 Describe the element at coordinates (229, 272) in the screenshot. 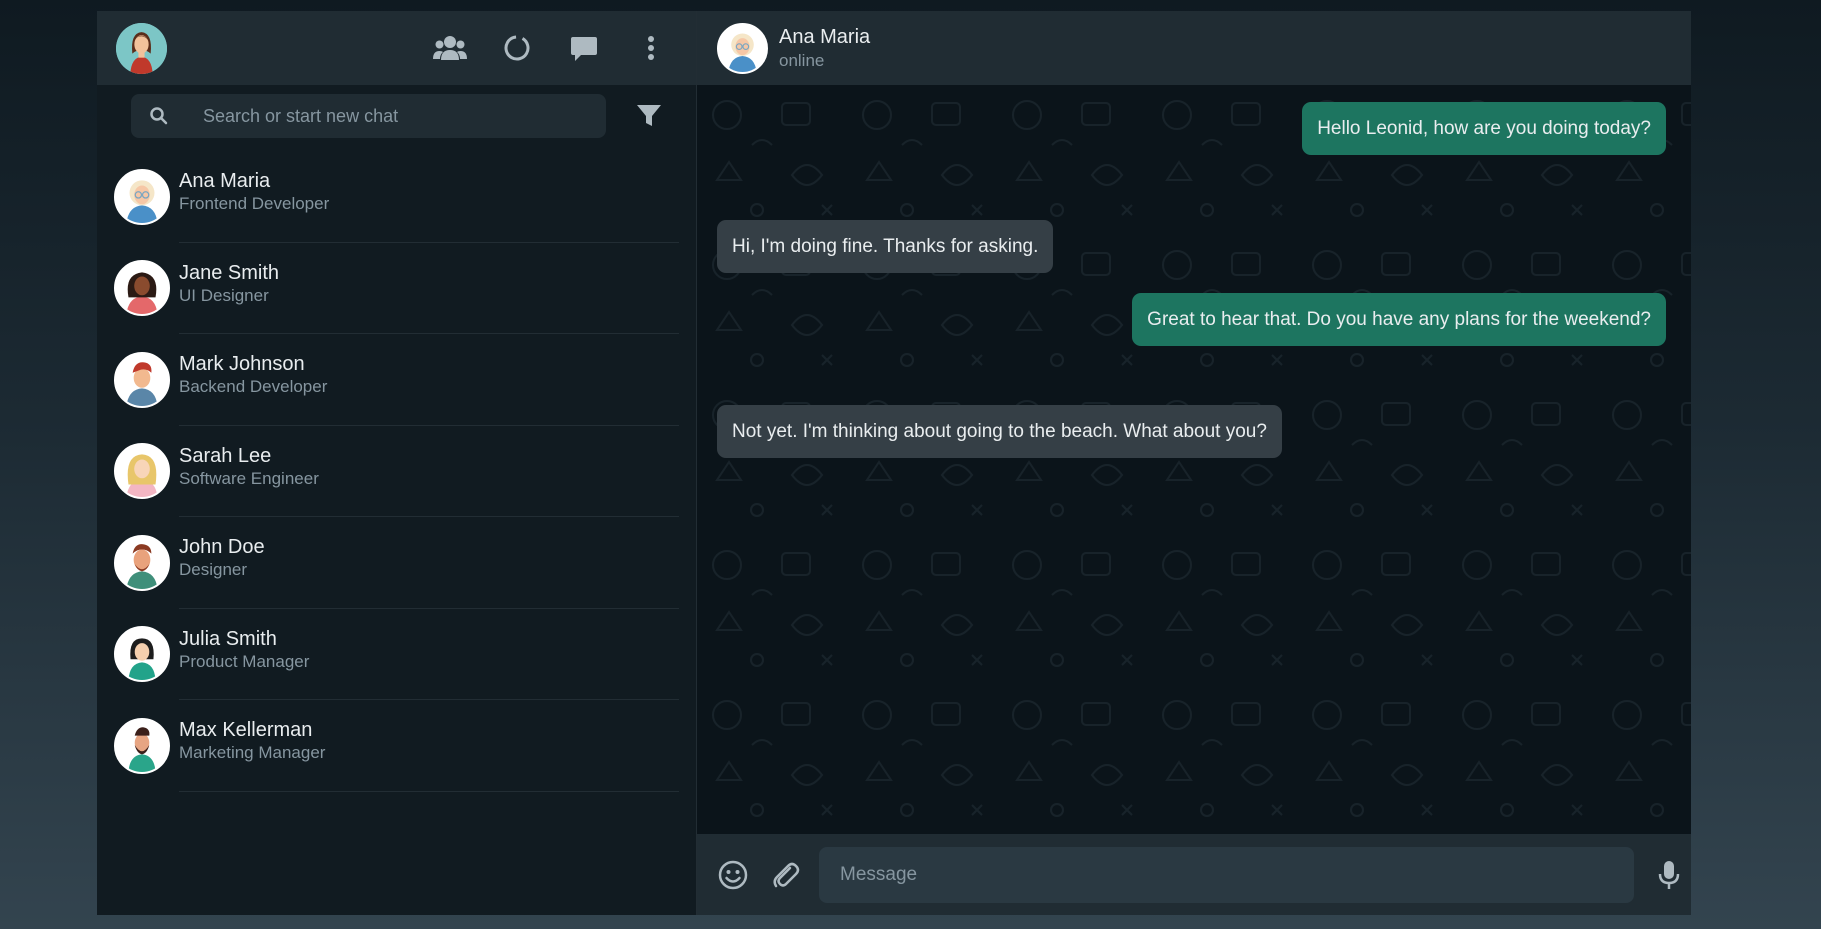

I see `chat-name: Jane Smith` at that location.